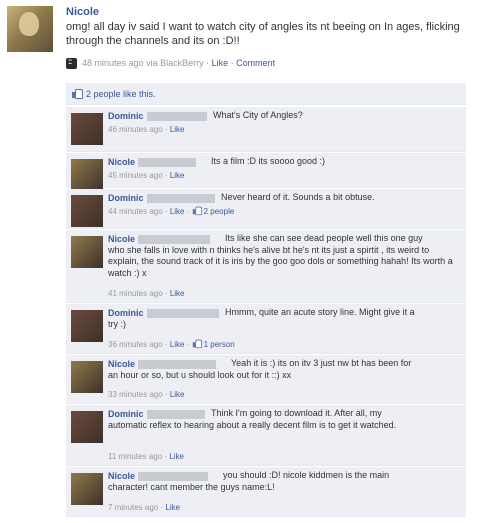 The height and width of the screenshot is (523, 479). What do you see at coordinates (175, 63) in the screenshot?
I see `post-via: via BlackBerry` at bounding box center [175, 63].